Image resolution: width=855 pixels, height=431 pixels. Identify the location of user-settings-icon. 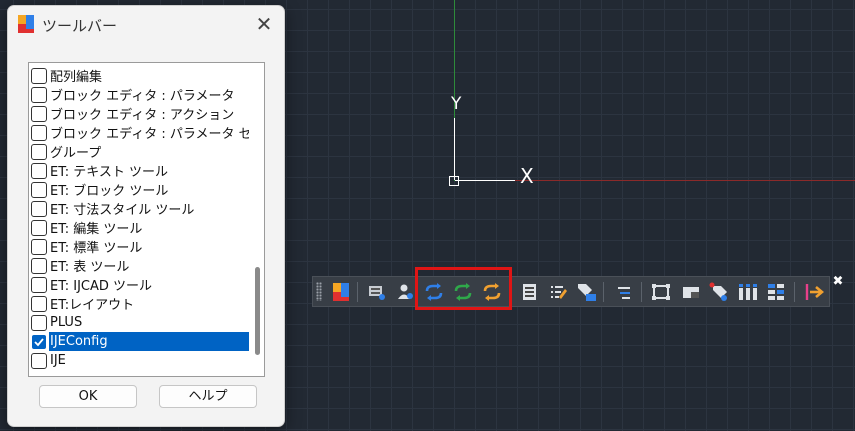
(405, 292).